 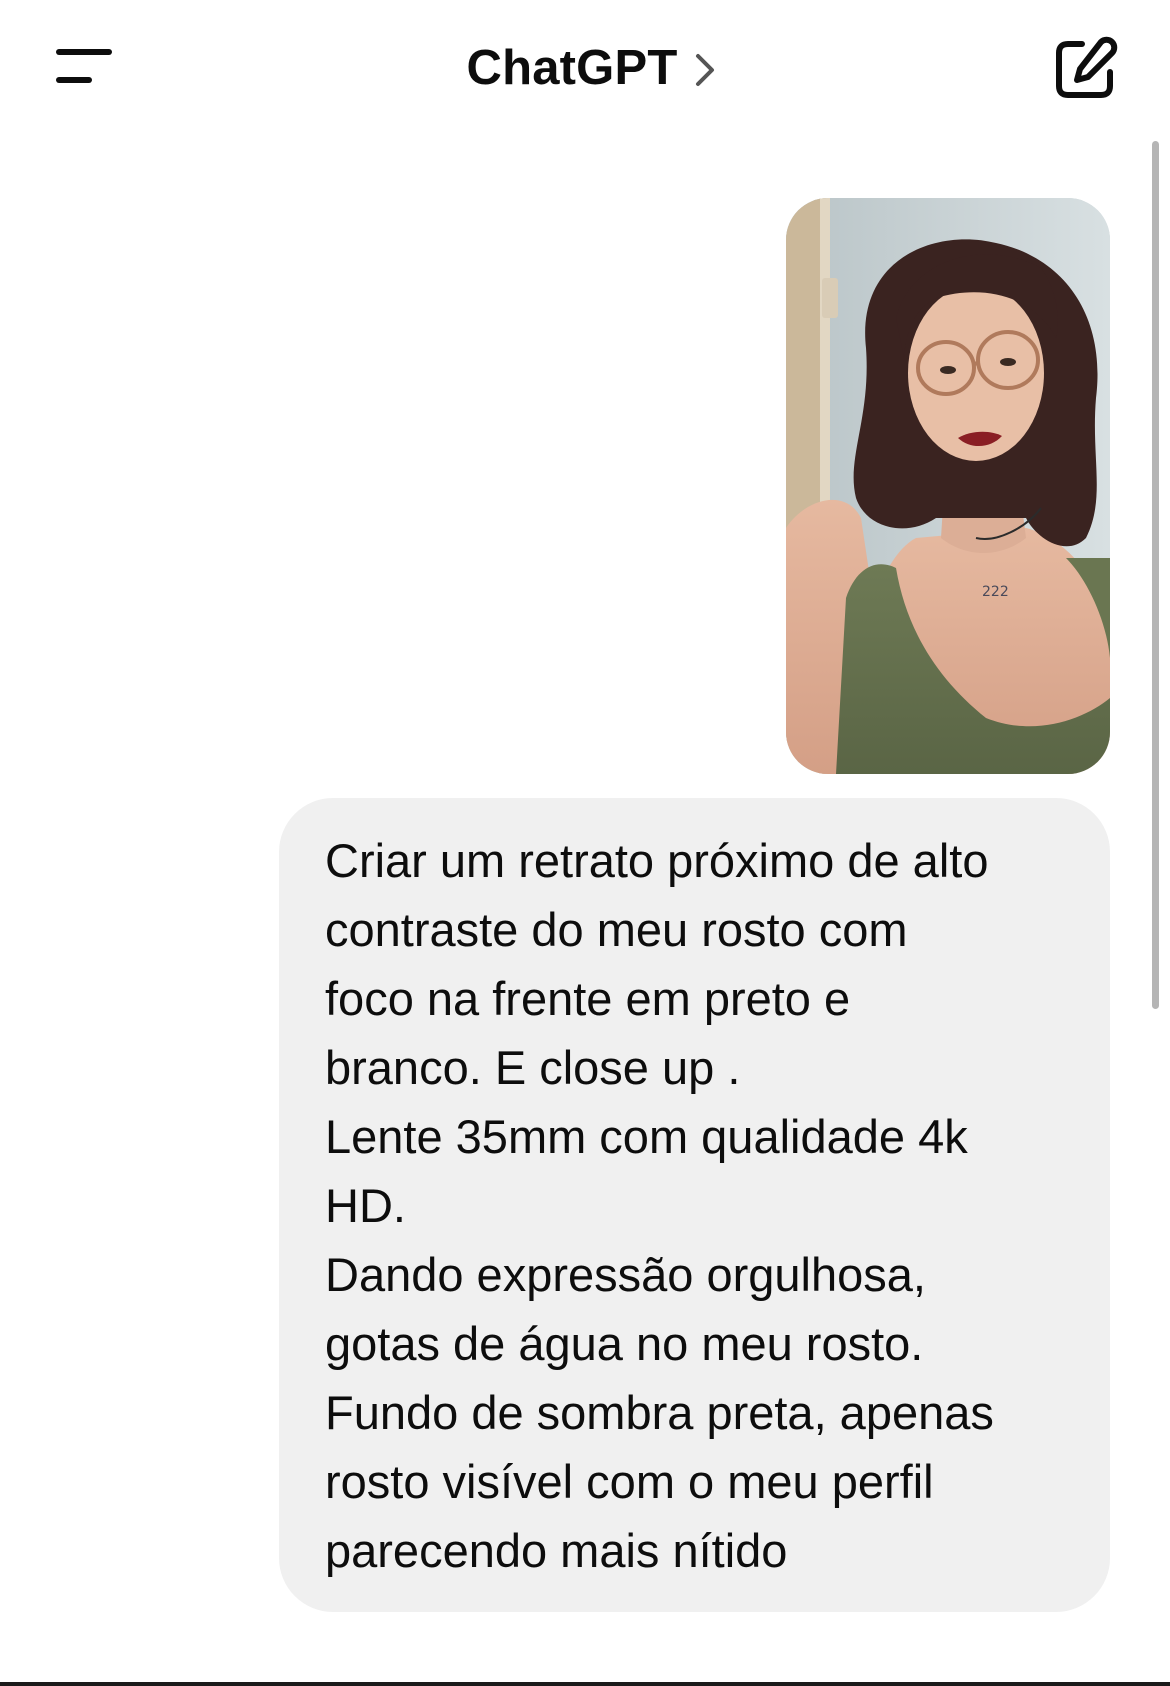 I want to click on edit-square-icon, so click(x=1087, y=67).